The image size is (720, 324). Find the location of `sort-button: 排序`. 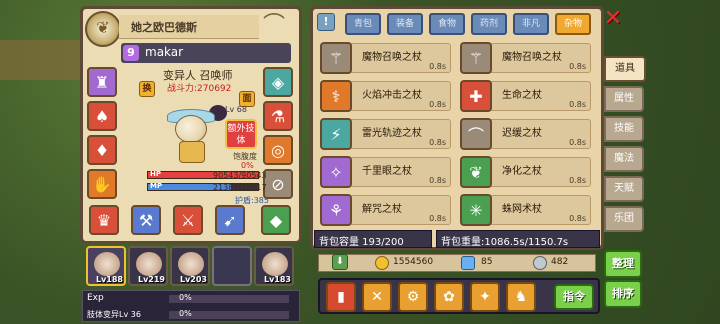

sort-button: 排序 is located at coordinates (623, 294).